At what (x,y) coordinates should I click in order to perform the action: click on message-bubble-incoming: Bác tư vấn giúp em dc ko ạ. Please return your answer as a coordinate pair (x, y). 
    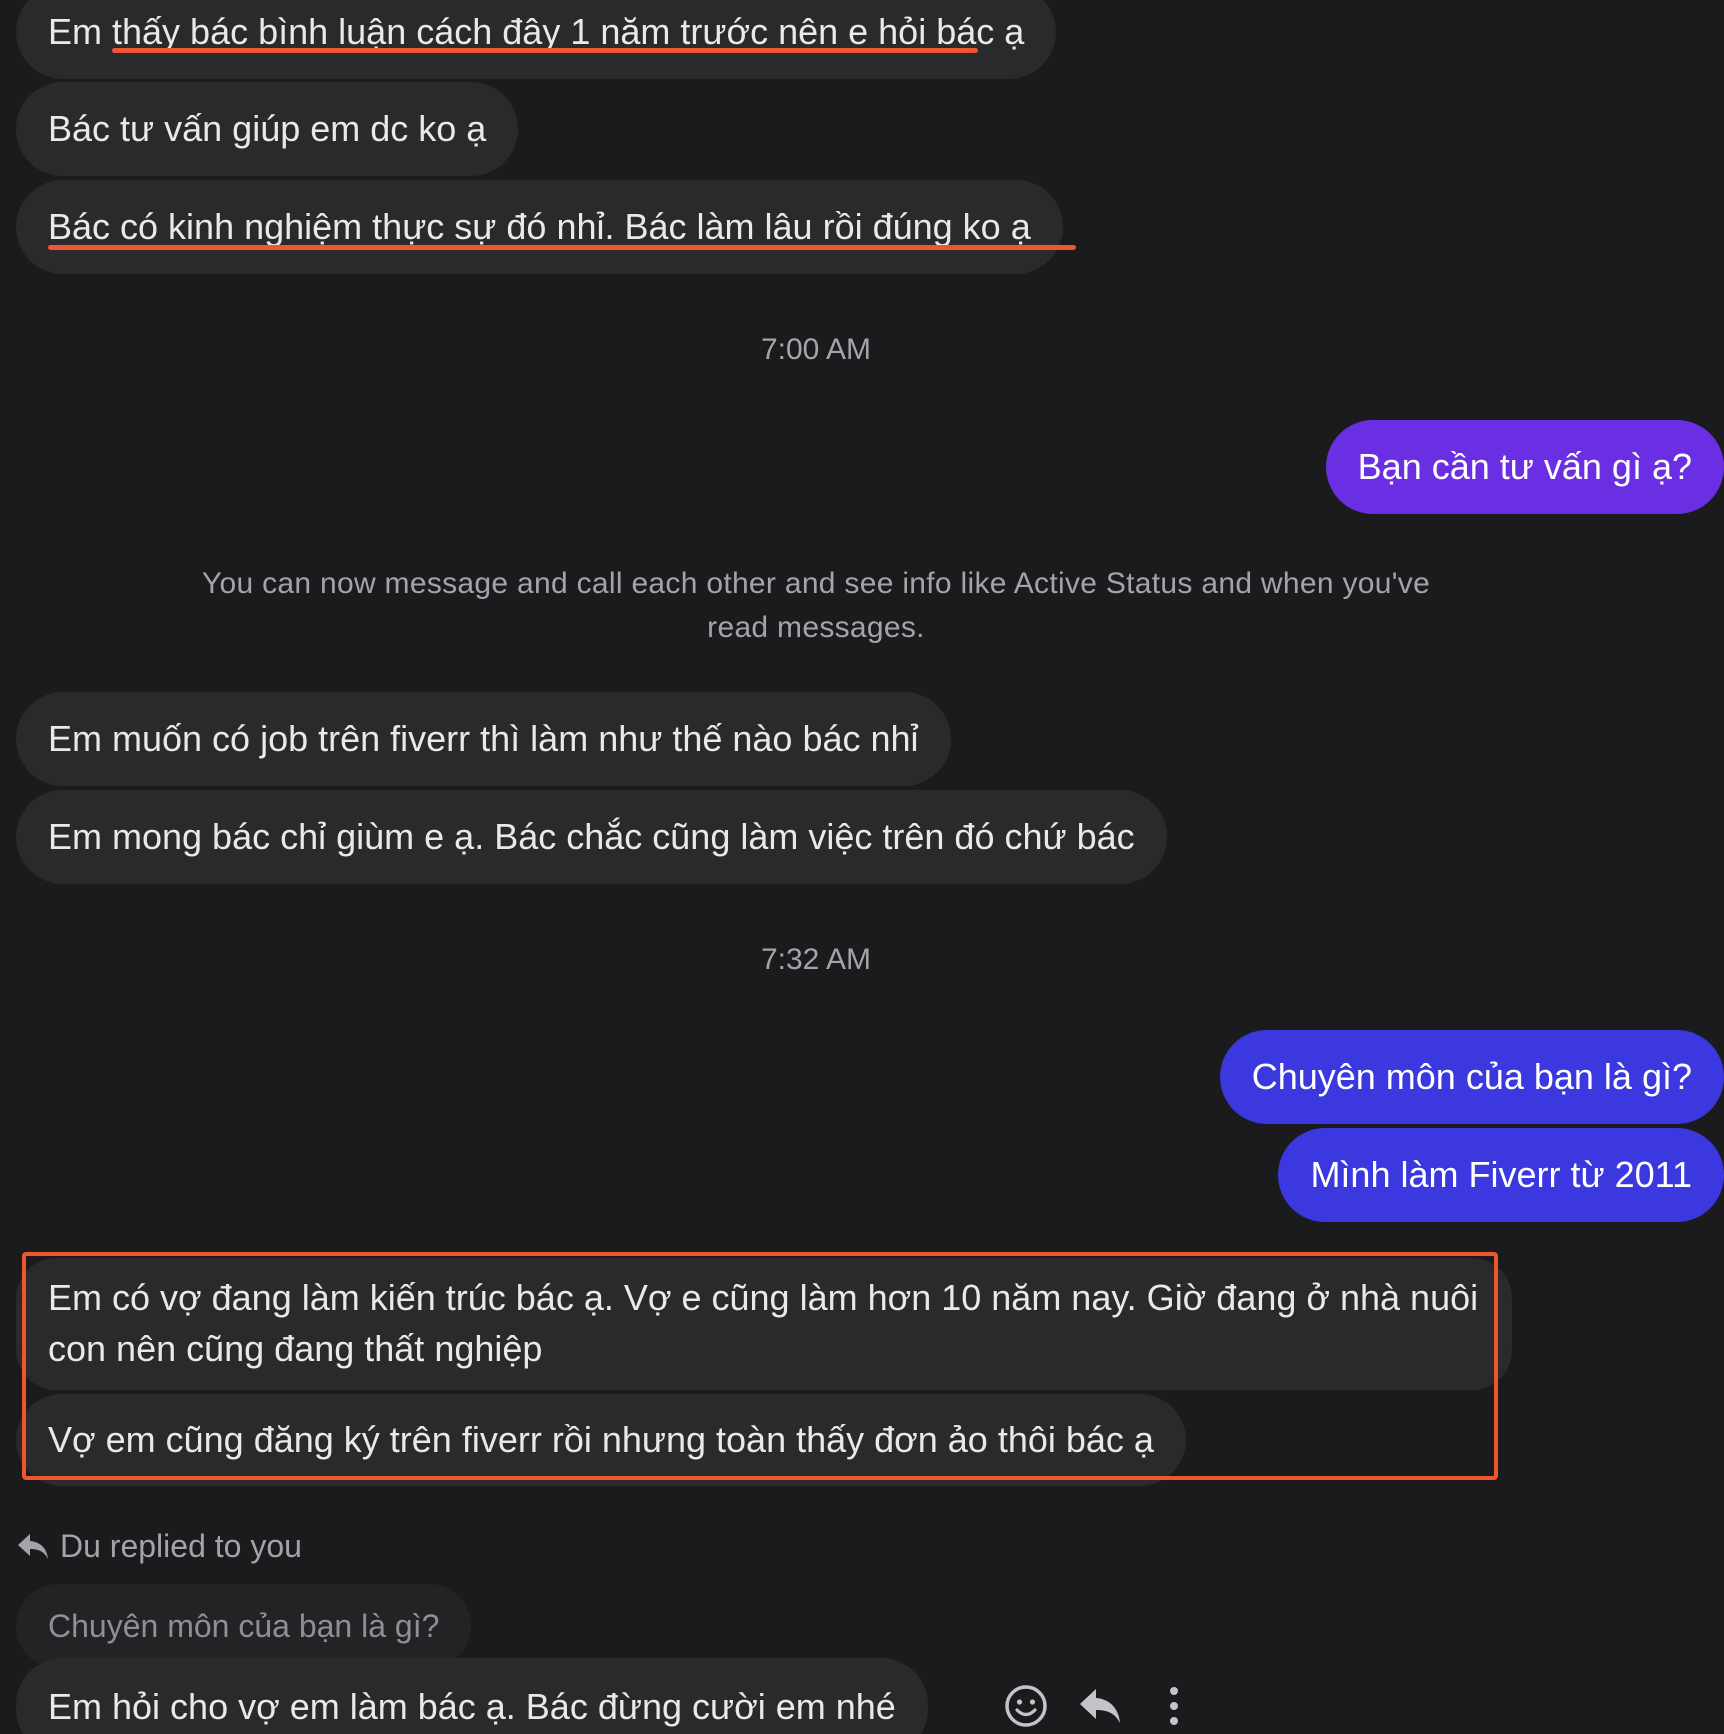
    Looking at the image, I should click on (267, 129).